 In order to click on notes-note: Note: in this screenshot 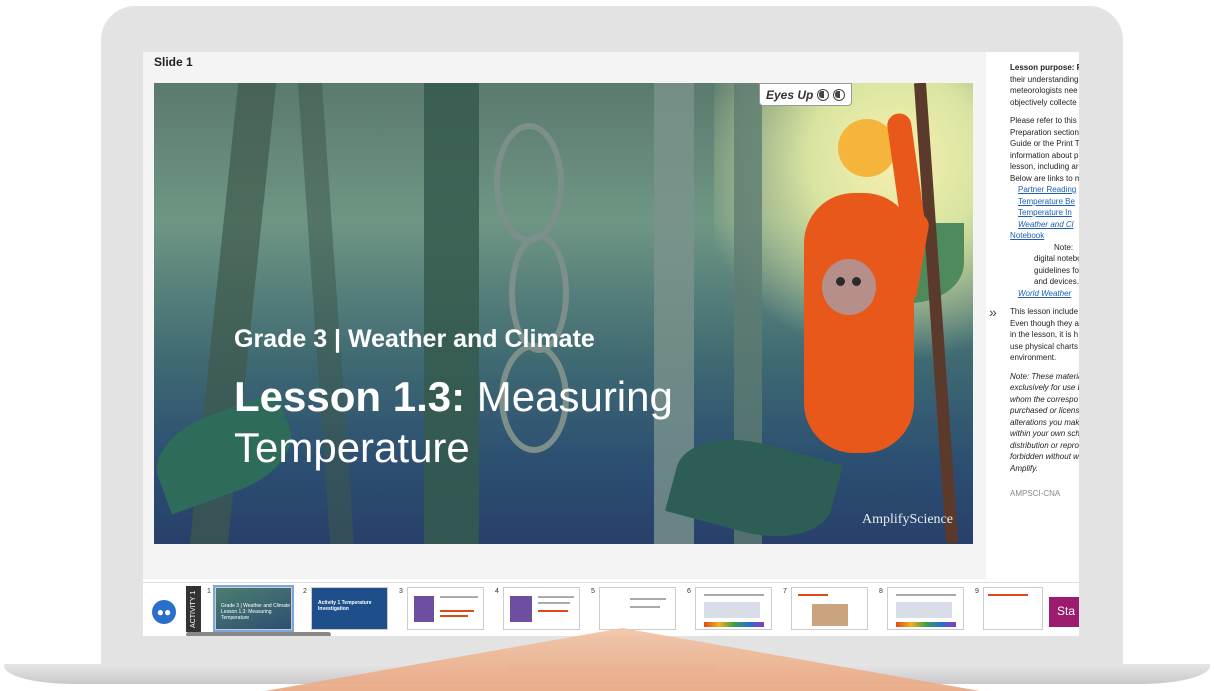, I will do `click(1064, 247)`.